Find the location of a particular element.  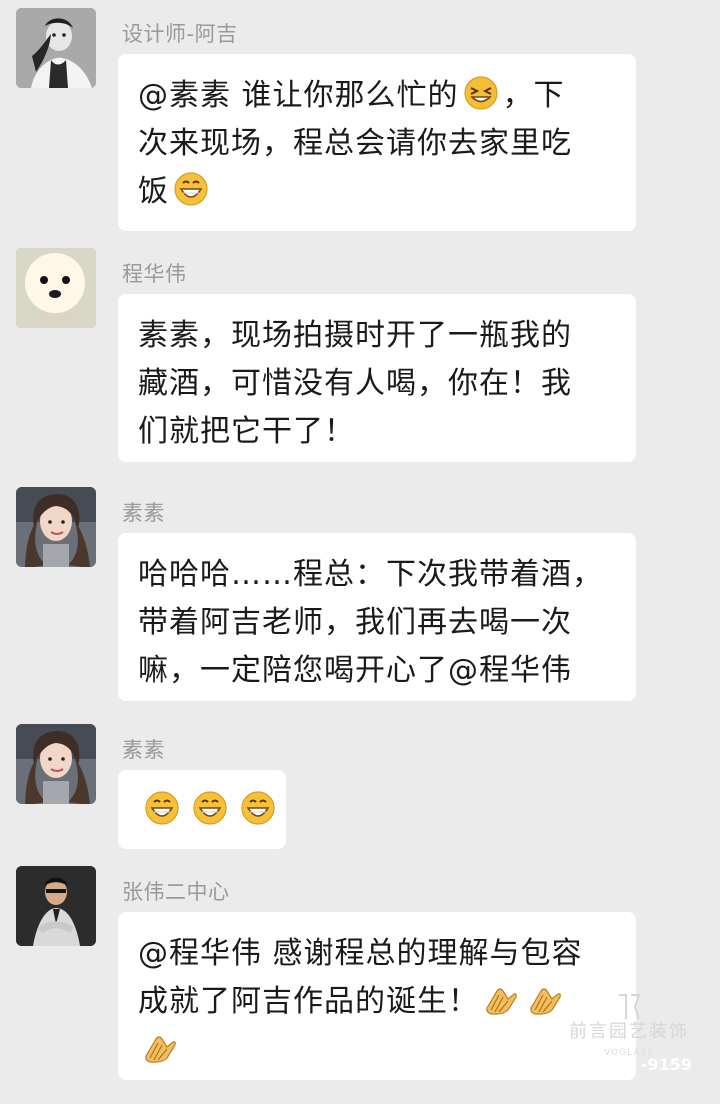

watermark-name: 前言园艺装饰 is located at coordinates (629, 1031).